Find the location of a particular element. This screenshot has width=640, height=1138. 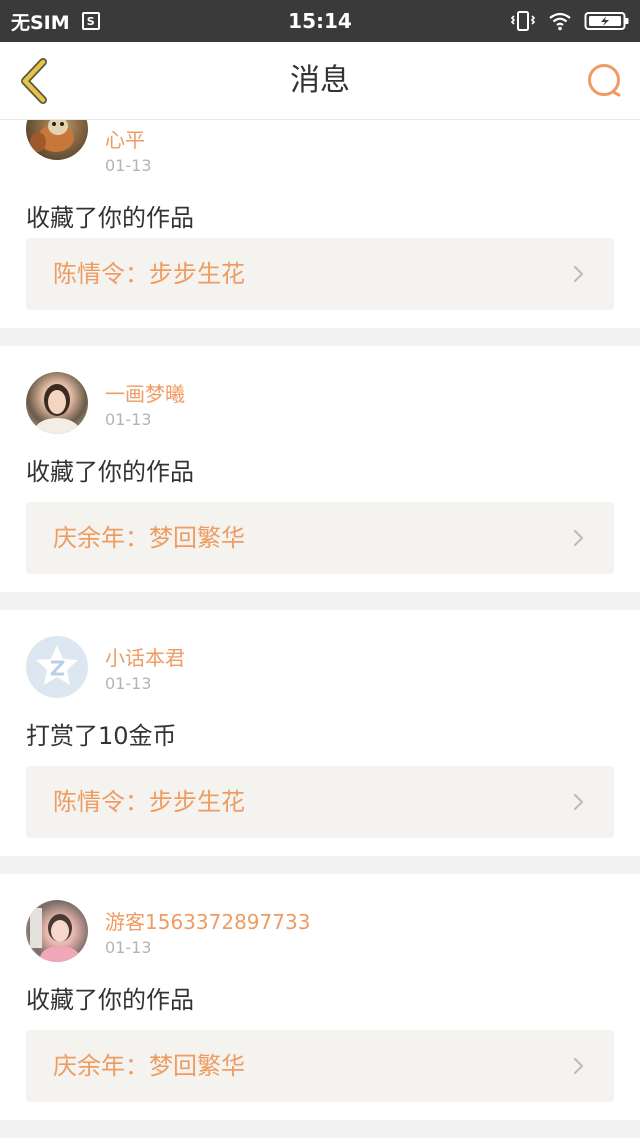

monkey-photo-icon is located at coordinates (52, 136).